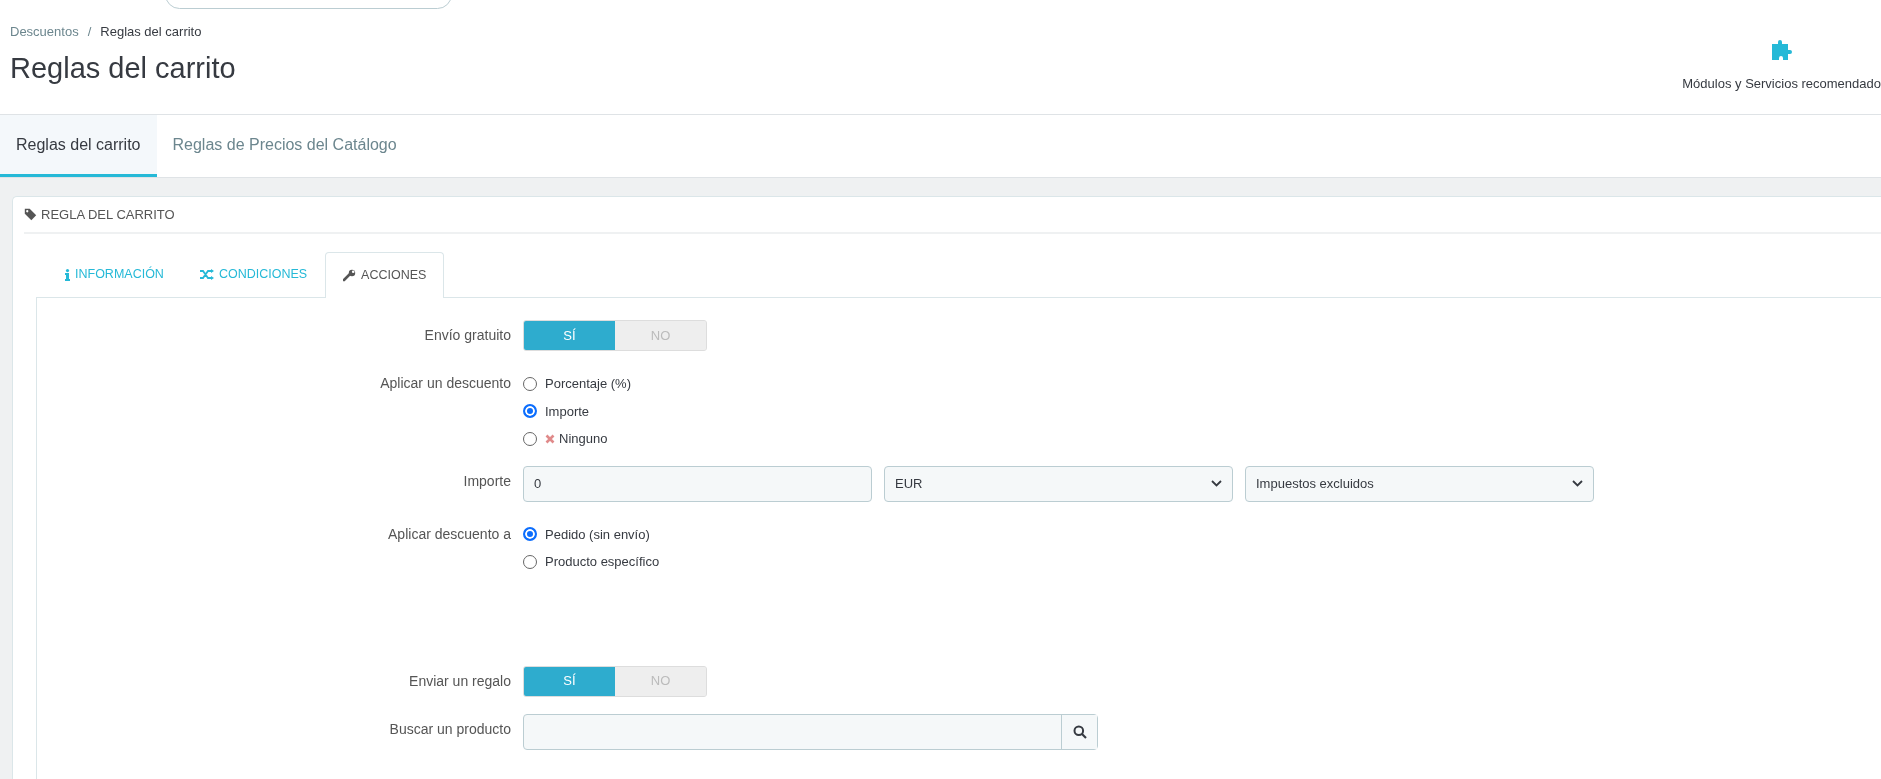 The height and width of the screenshot is (779, 1881). I want to click on info-icon, so click(67, 274).